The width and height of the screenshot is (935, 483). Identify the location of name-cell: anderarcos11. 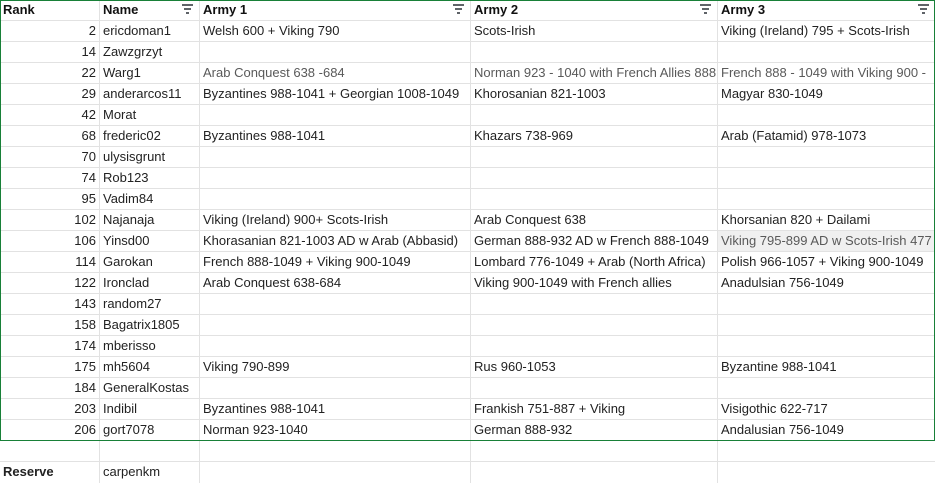
(150, 94).